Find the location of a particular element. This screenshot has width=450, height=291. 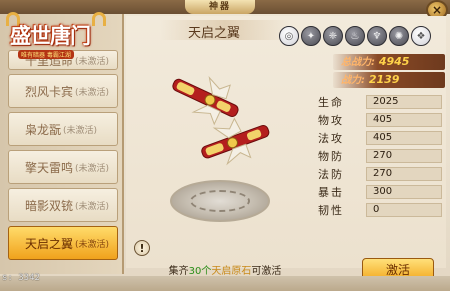

game-logo: 盛世唐门 唯有暗器 毒霸江湖 is located at coordinates (57, 40).